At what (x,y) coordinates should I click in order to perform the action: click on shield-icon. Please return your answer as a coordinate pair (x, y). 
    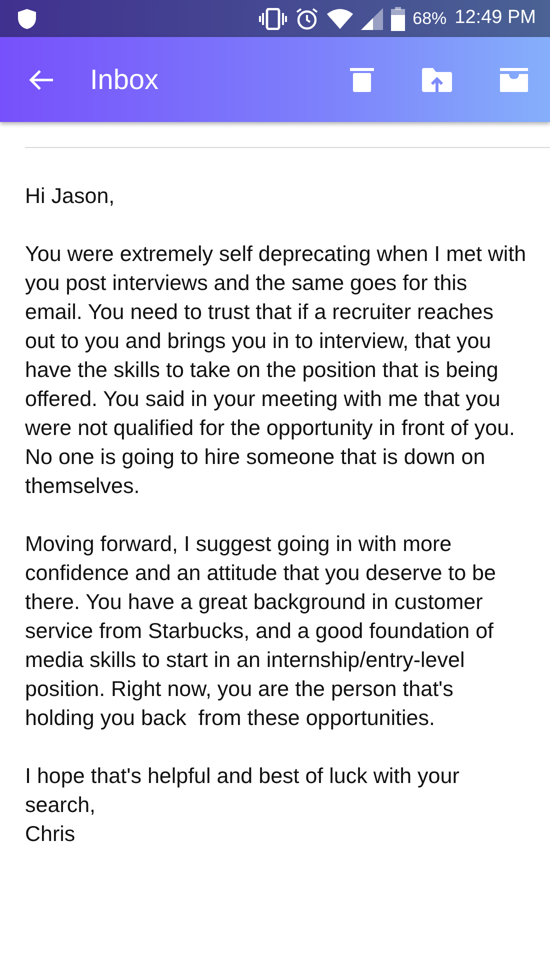
    Looking at the image, I should click on (27, 18).